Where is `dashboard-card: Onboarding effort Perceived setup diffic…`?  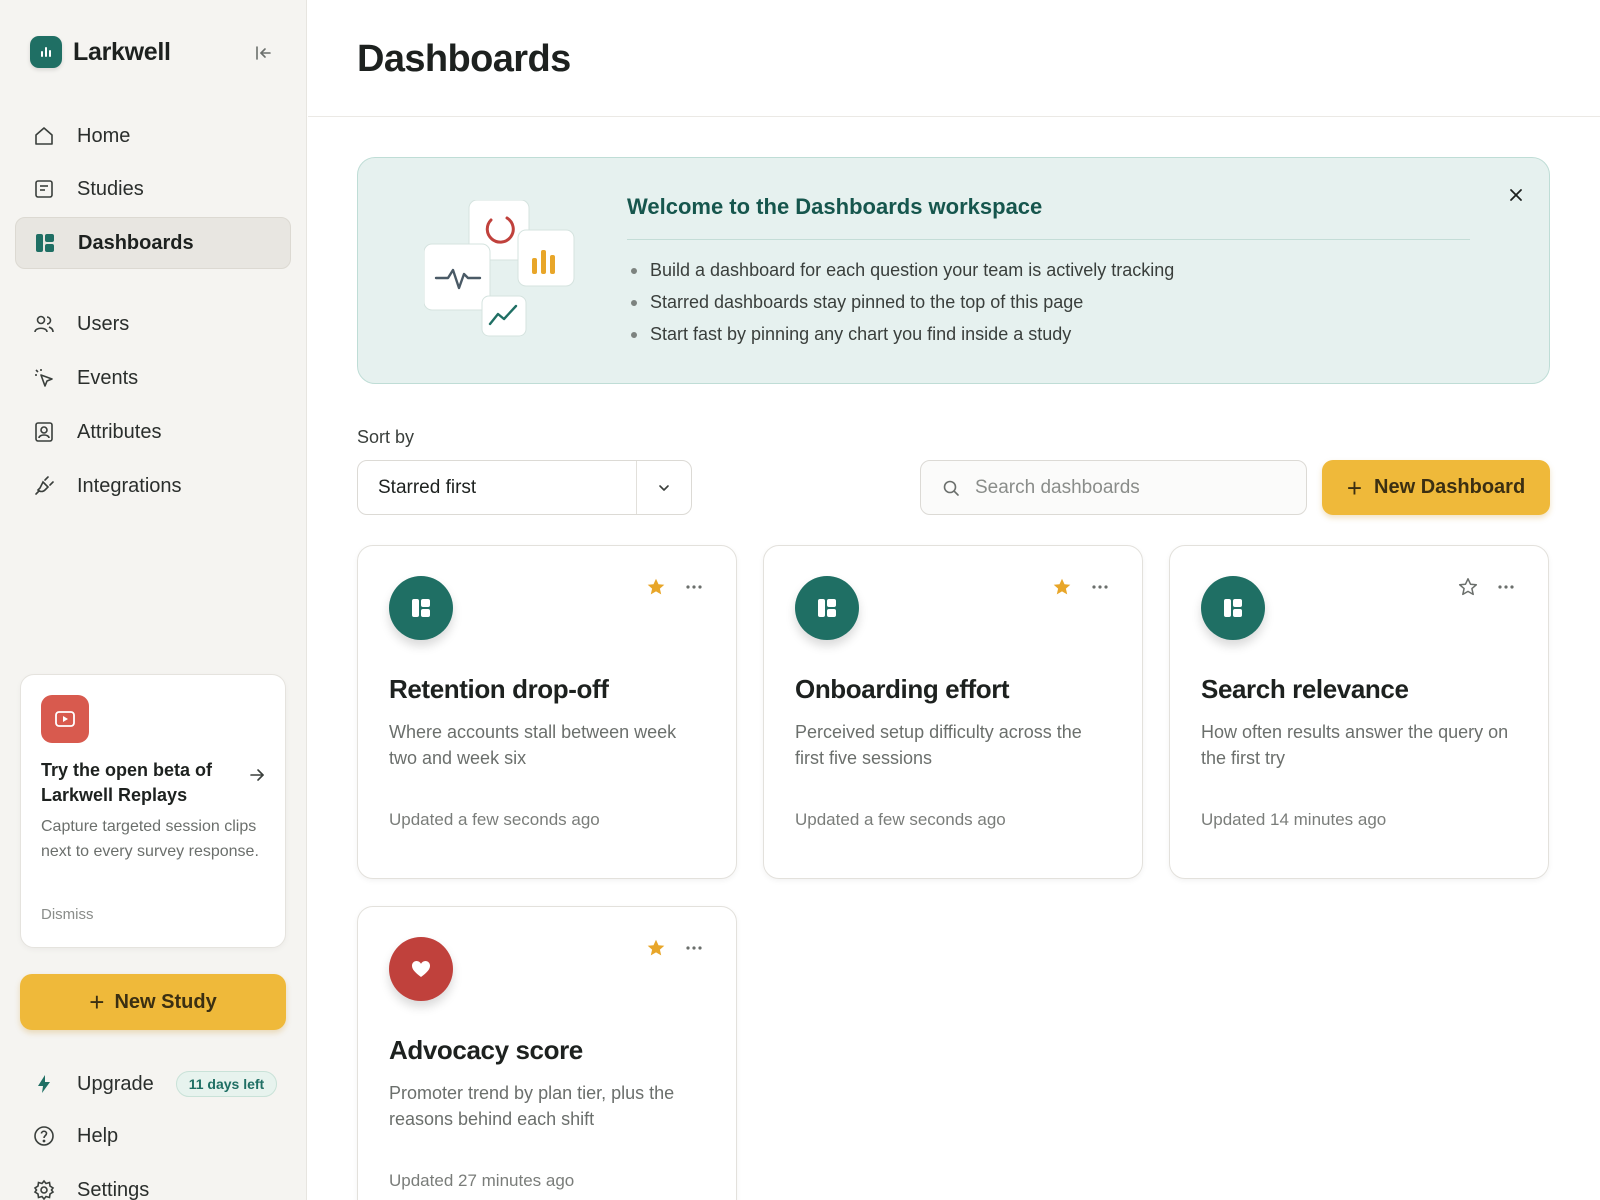 dashboard-card: Onboarding effort Perceived setup diffic… is located at coordinates (953, 712).